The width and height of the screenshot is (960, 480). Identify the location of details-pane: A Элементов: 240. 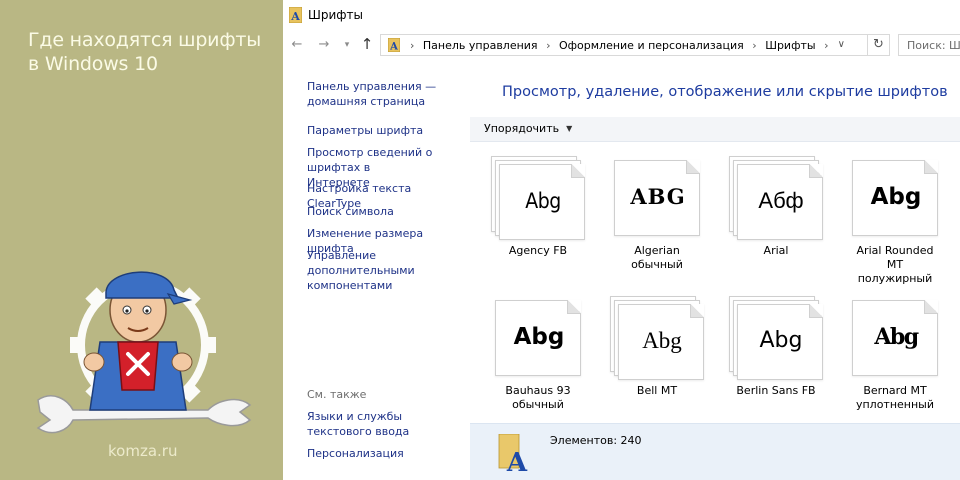
(715, 451).